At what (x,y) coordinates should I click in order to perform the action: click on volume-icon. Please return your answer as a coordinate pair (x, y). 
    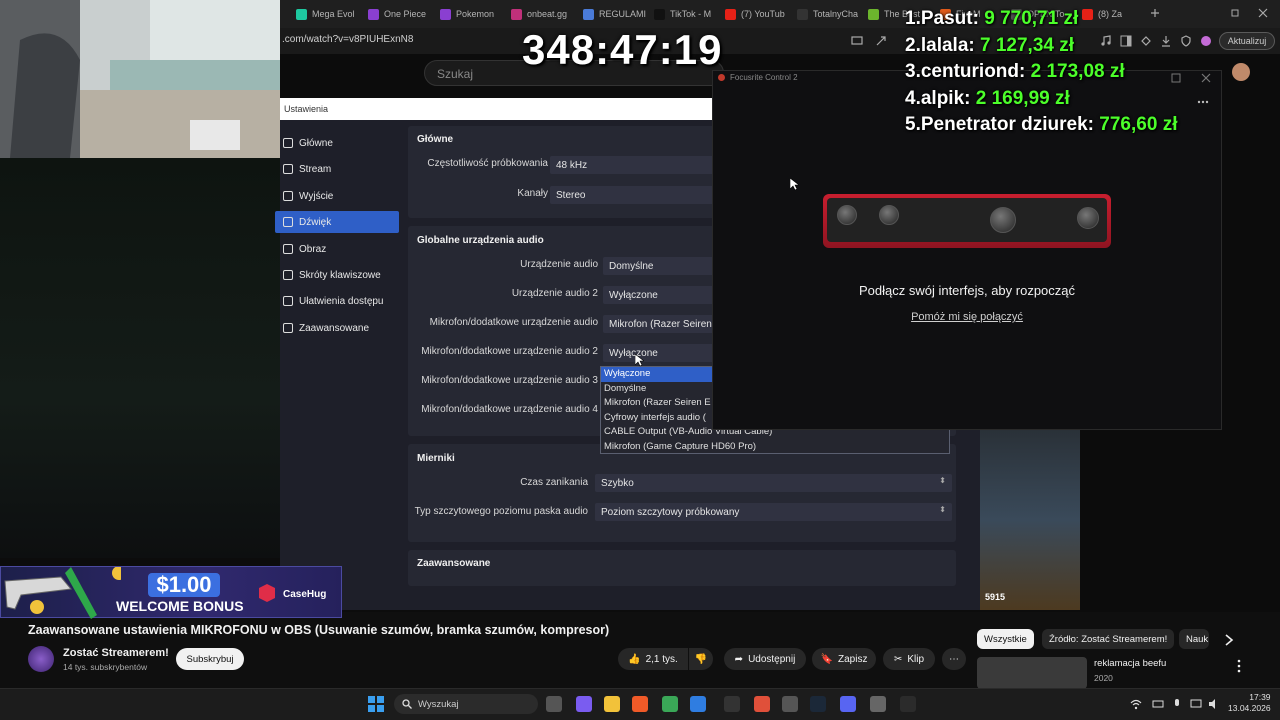
    Looking at the image, I should click on (1214, 704).